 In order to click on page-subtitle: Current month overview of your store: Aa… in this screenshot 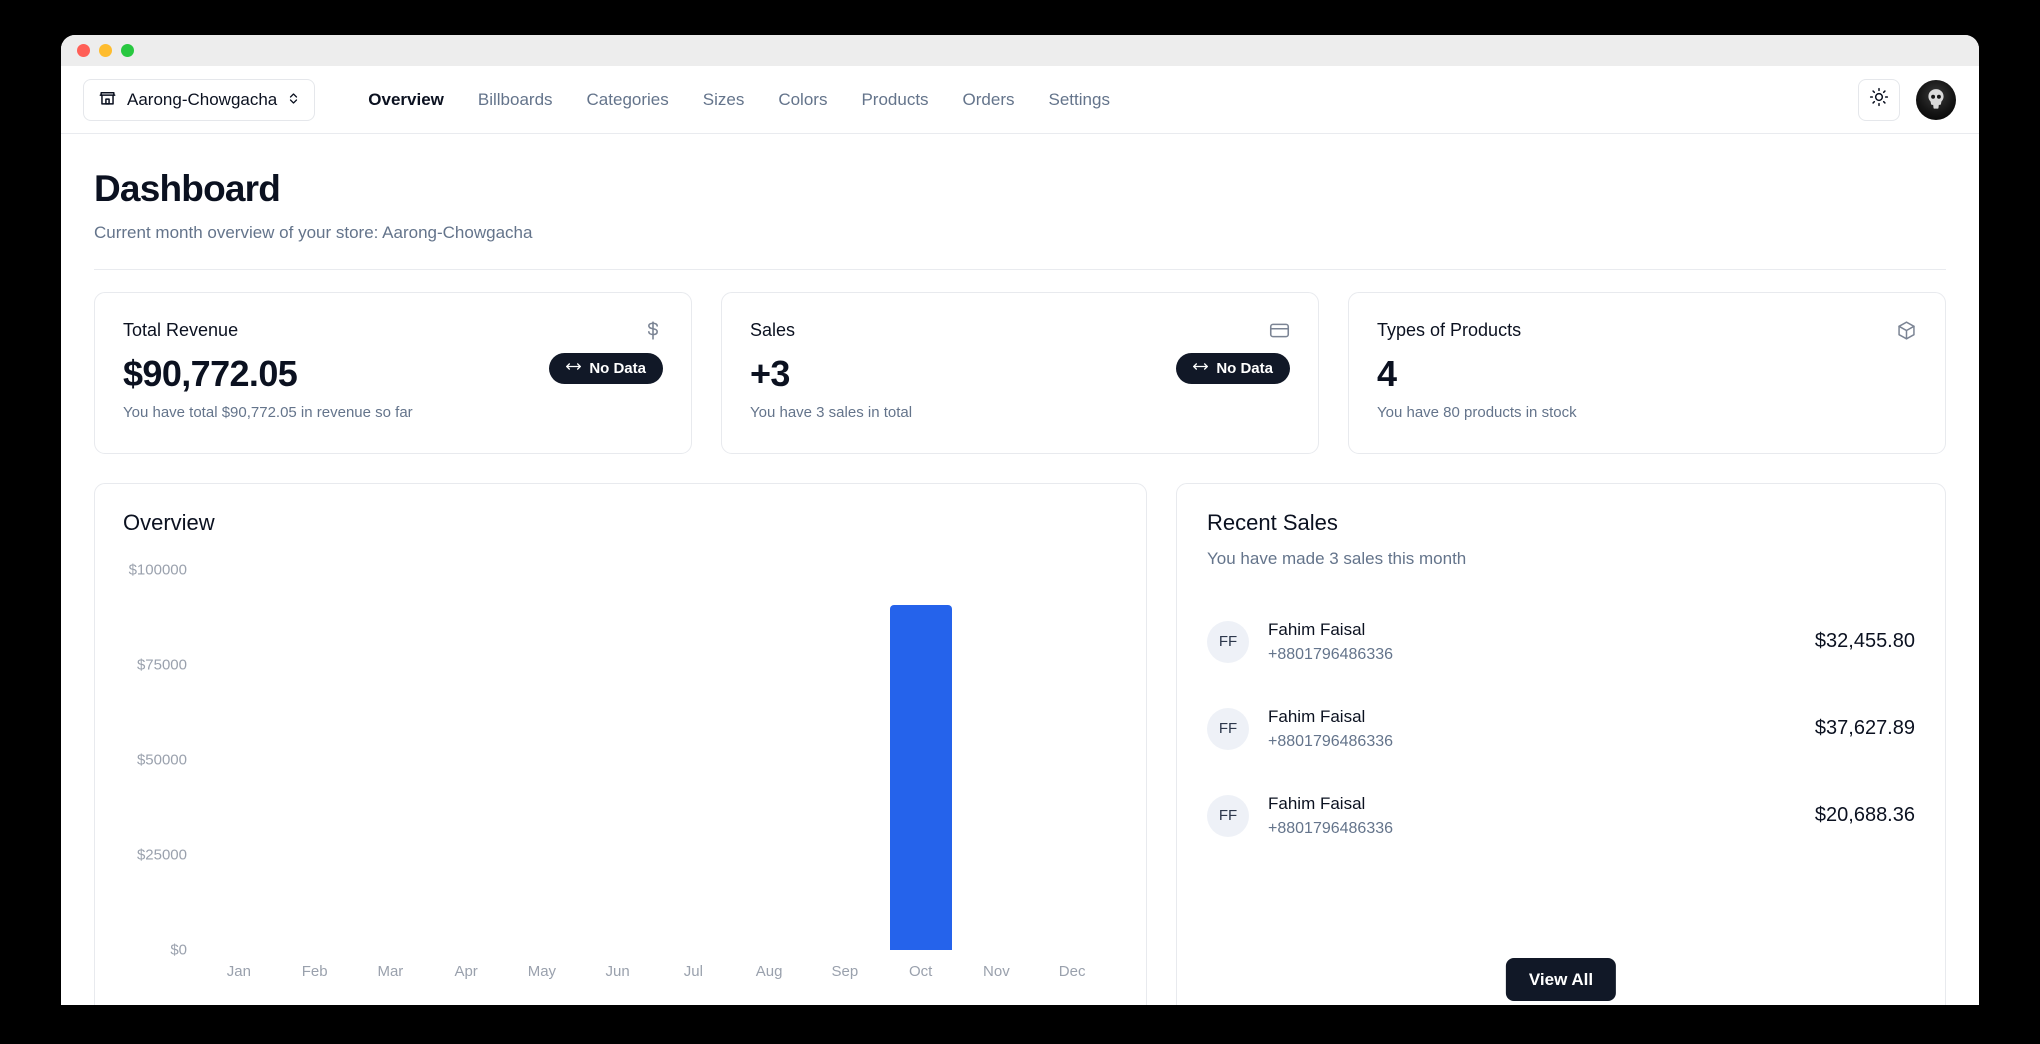, I will do `click(313, 232)`.